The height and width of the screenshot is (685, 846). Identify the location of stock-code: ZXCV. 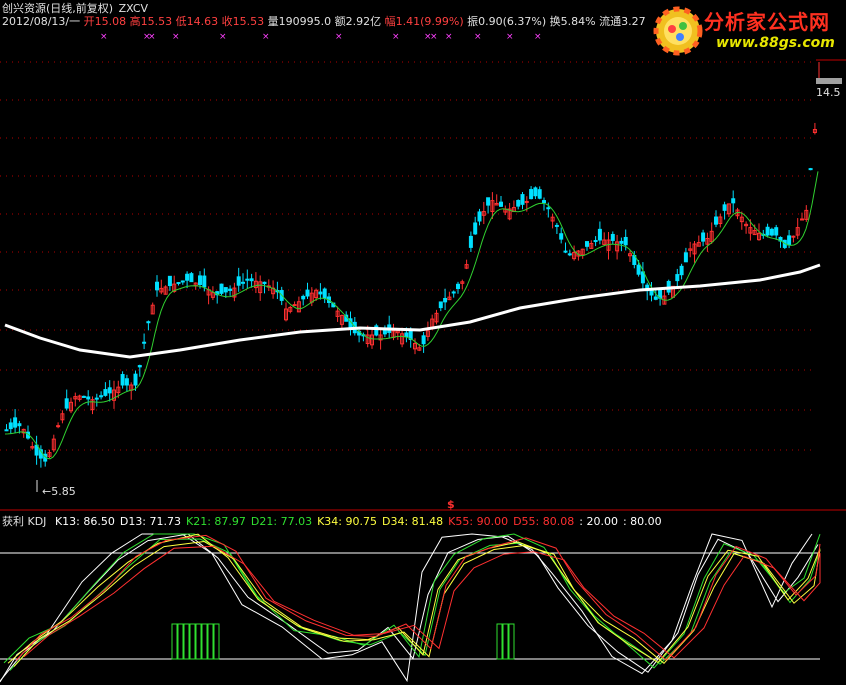
(133, 8).